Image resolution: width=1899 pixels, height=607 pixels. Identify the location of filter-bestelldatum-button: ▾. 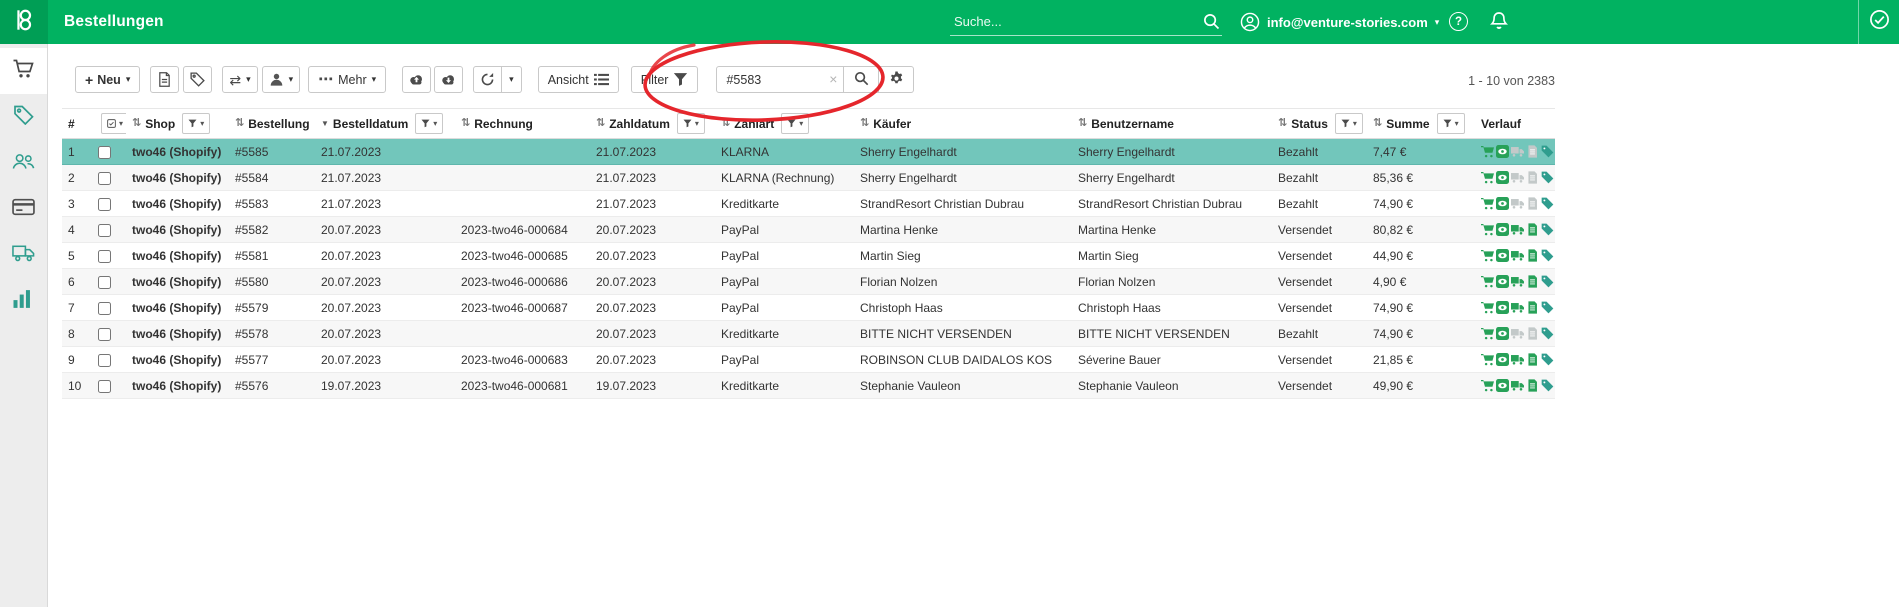
(429, 123).